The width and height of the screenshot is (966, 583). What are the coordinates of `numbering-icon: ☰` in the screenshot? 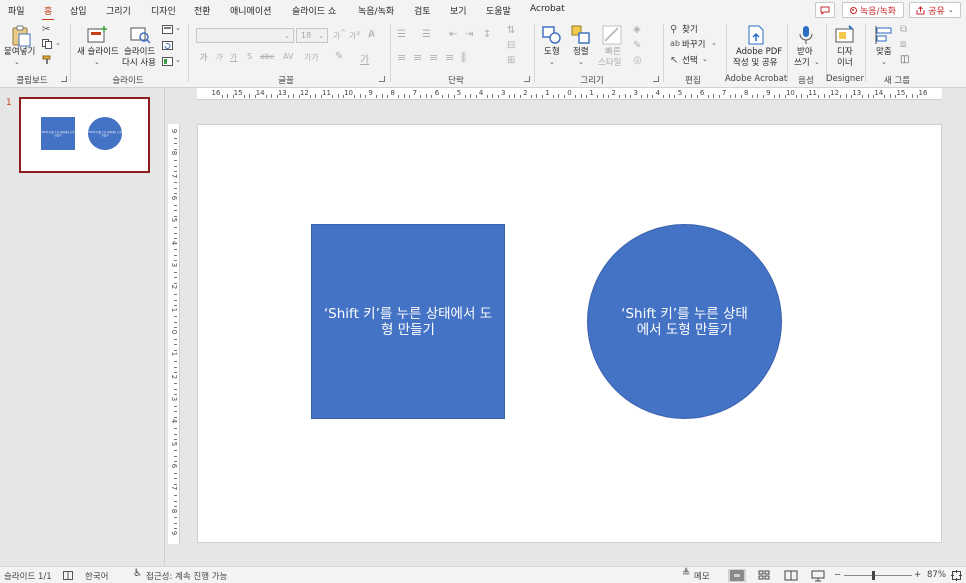 It's located at (426, 34).